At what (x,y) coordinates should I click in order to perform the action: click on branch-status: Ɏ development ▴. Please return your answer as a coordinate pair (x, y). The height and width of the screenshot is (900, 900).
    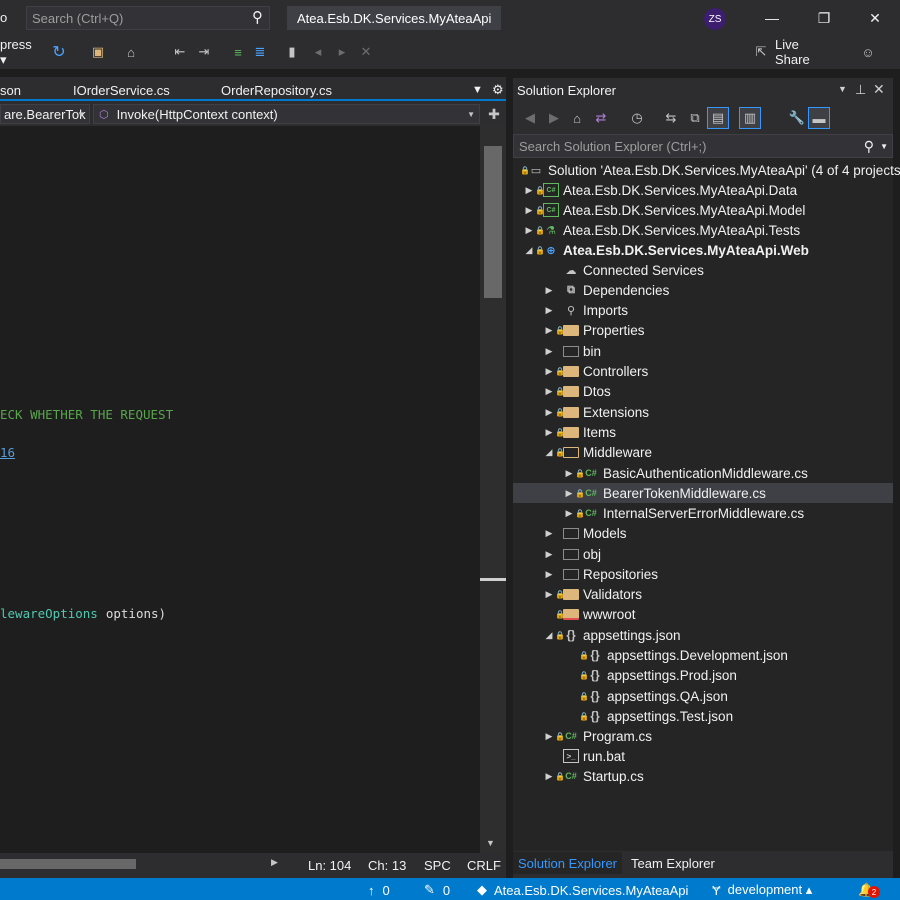
    Looking at the image, I should click on (762, 890).